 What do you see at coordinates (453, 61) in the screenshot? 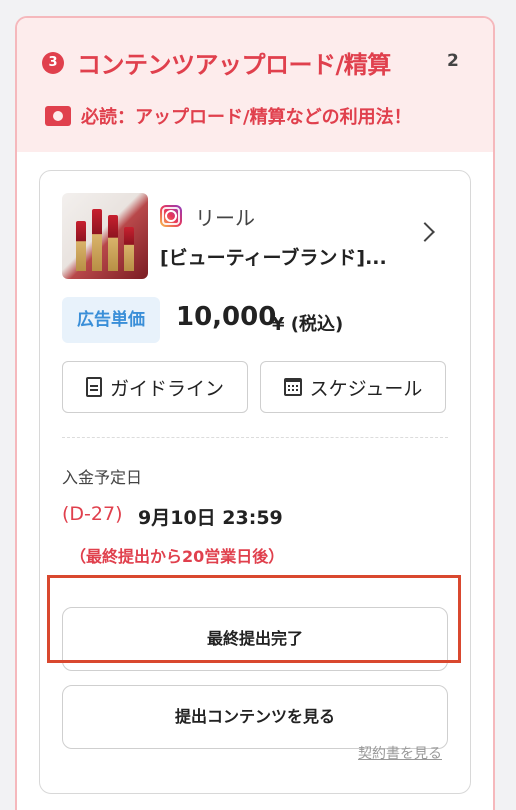
I see `step-count: 2` at bounding box center [453, 61].